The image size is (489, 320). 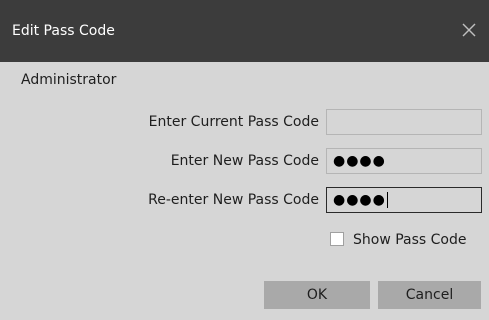 I want to click on cancel-button: Cancel, so click(x=429, y=295).